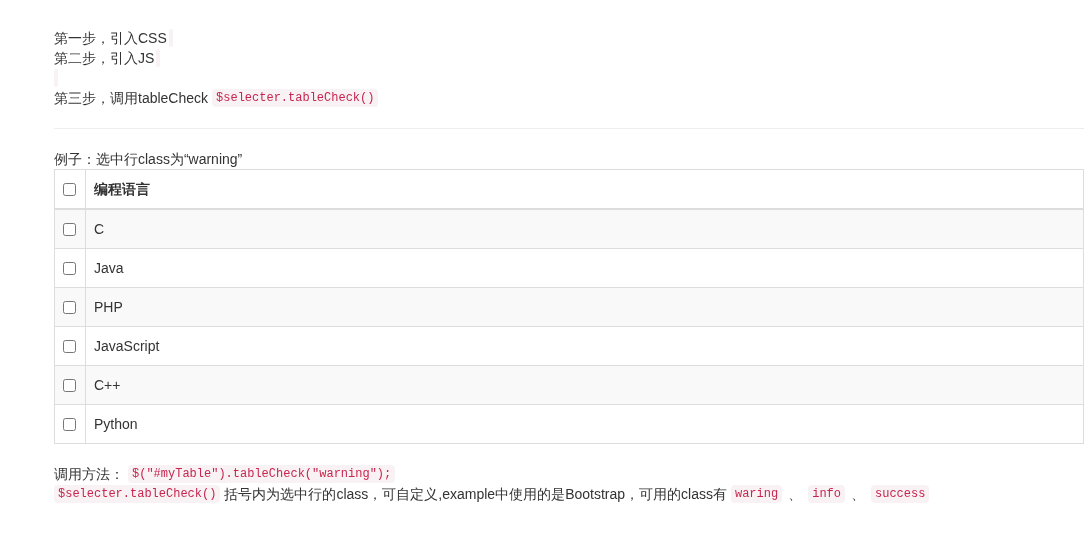 The width and height of the screenshot is (1084, 539). I want to click on example-caption: 例子：选中行class为“warning”, so click(149, 159).